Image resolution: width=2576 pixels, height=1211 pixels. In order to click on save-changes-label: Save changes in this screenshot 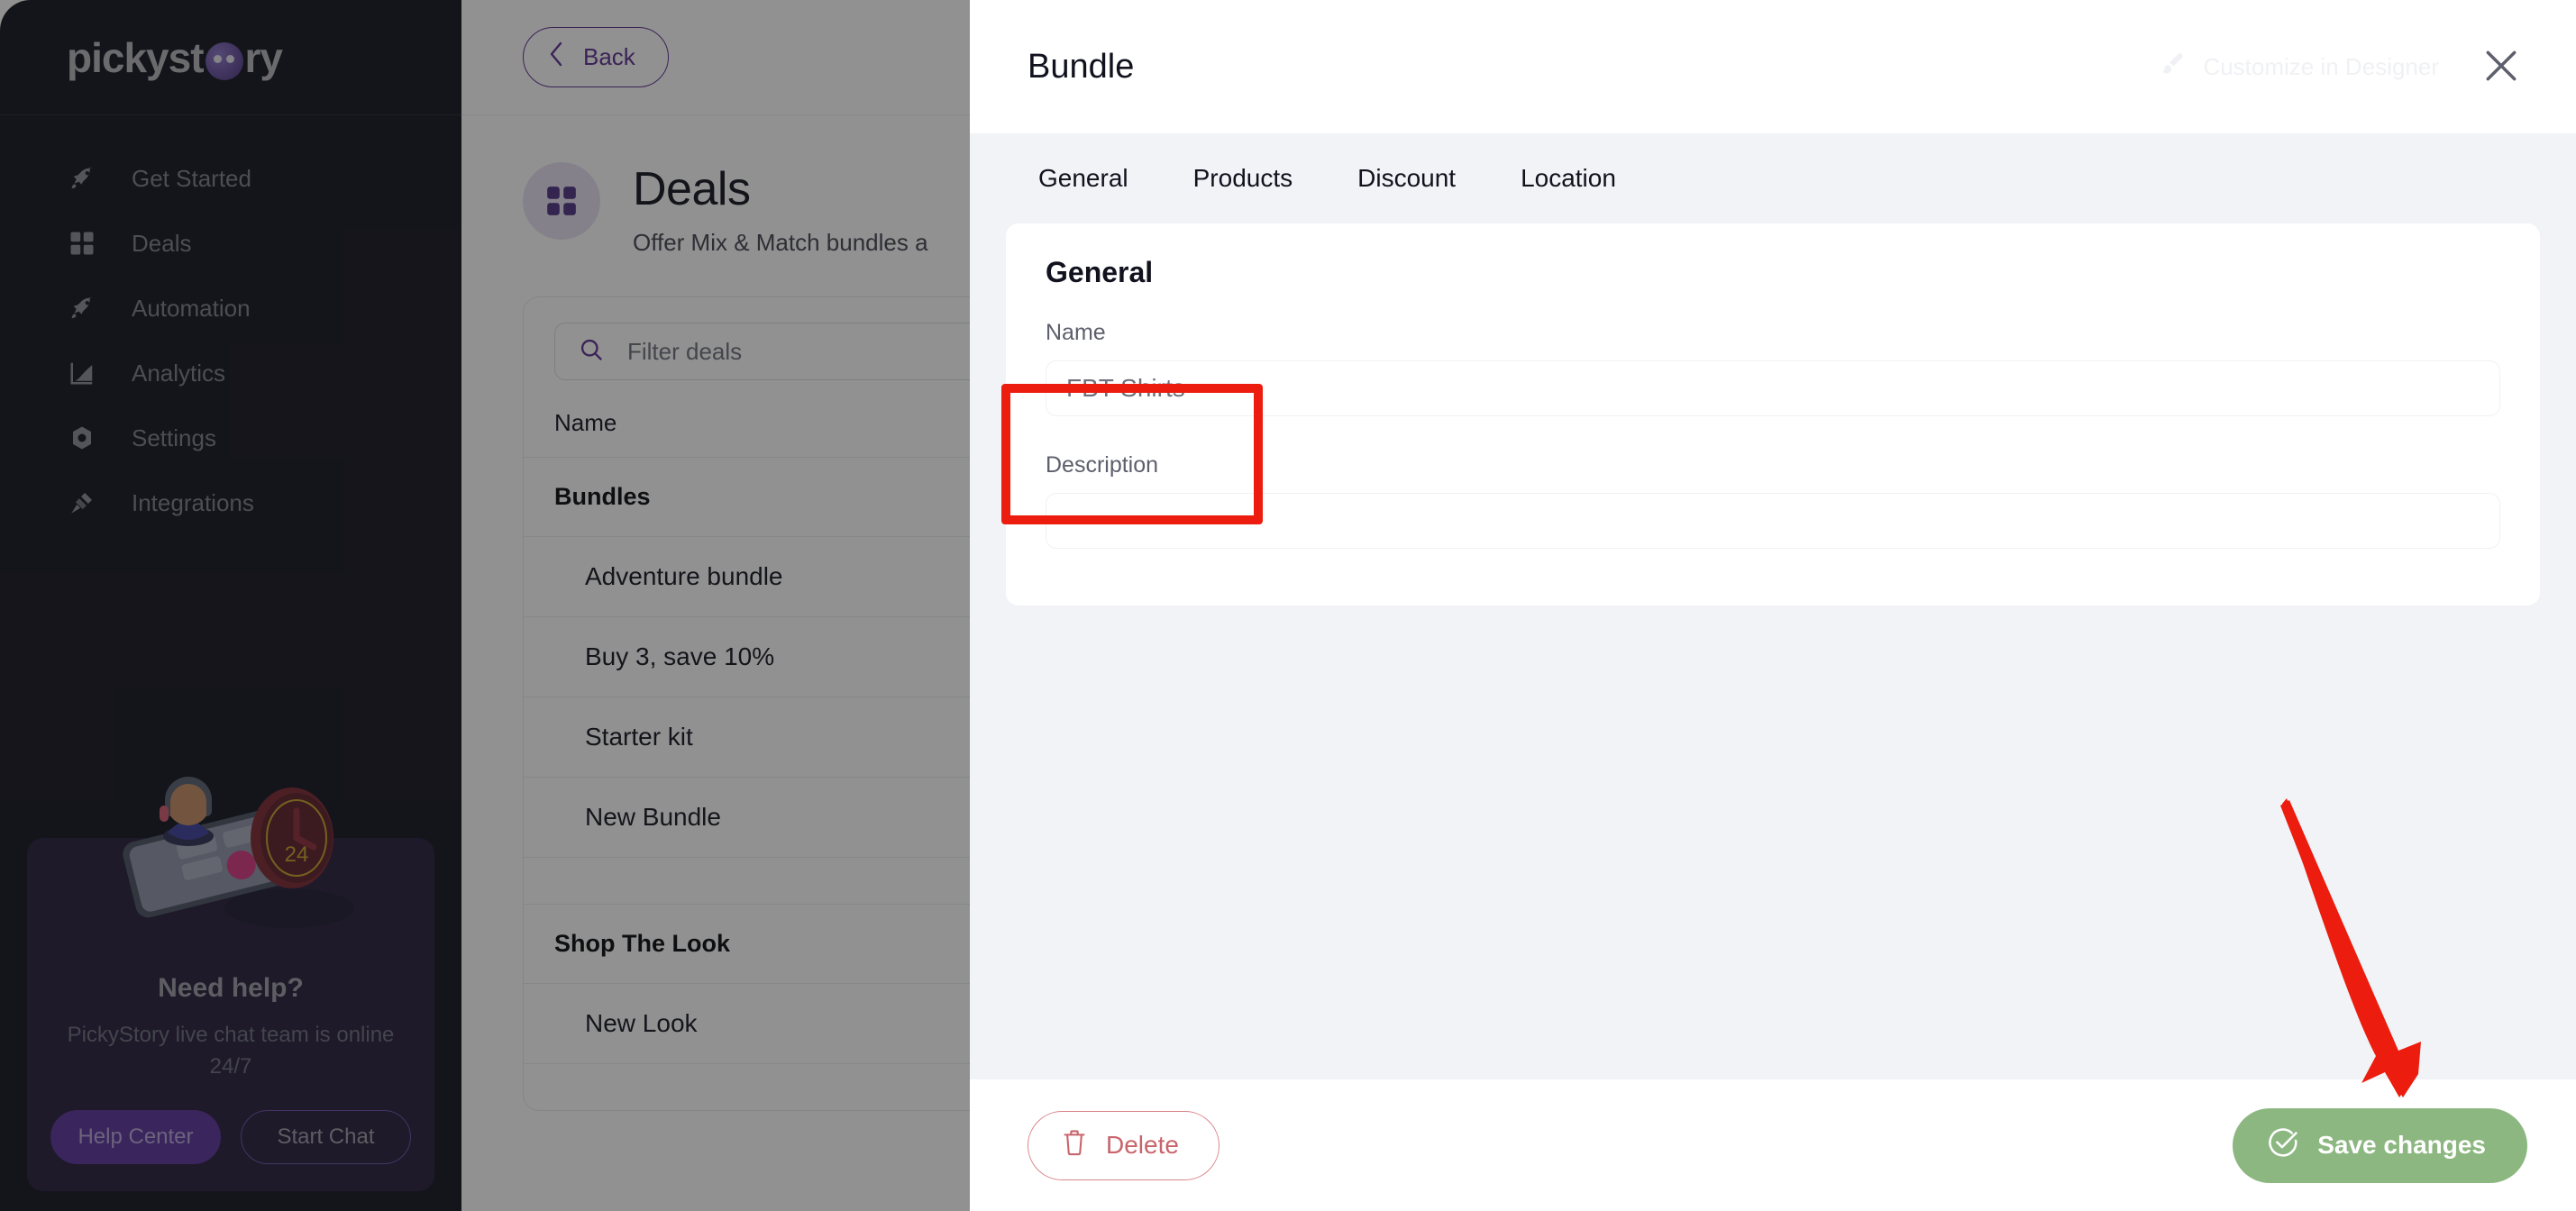, I will do `click(2401, 1145)`.